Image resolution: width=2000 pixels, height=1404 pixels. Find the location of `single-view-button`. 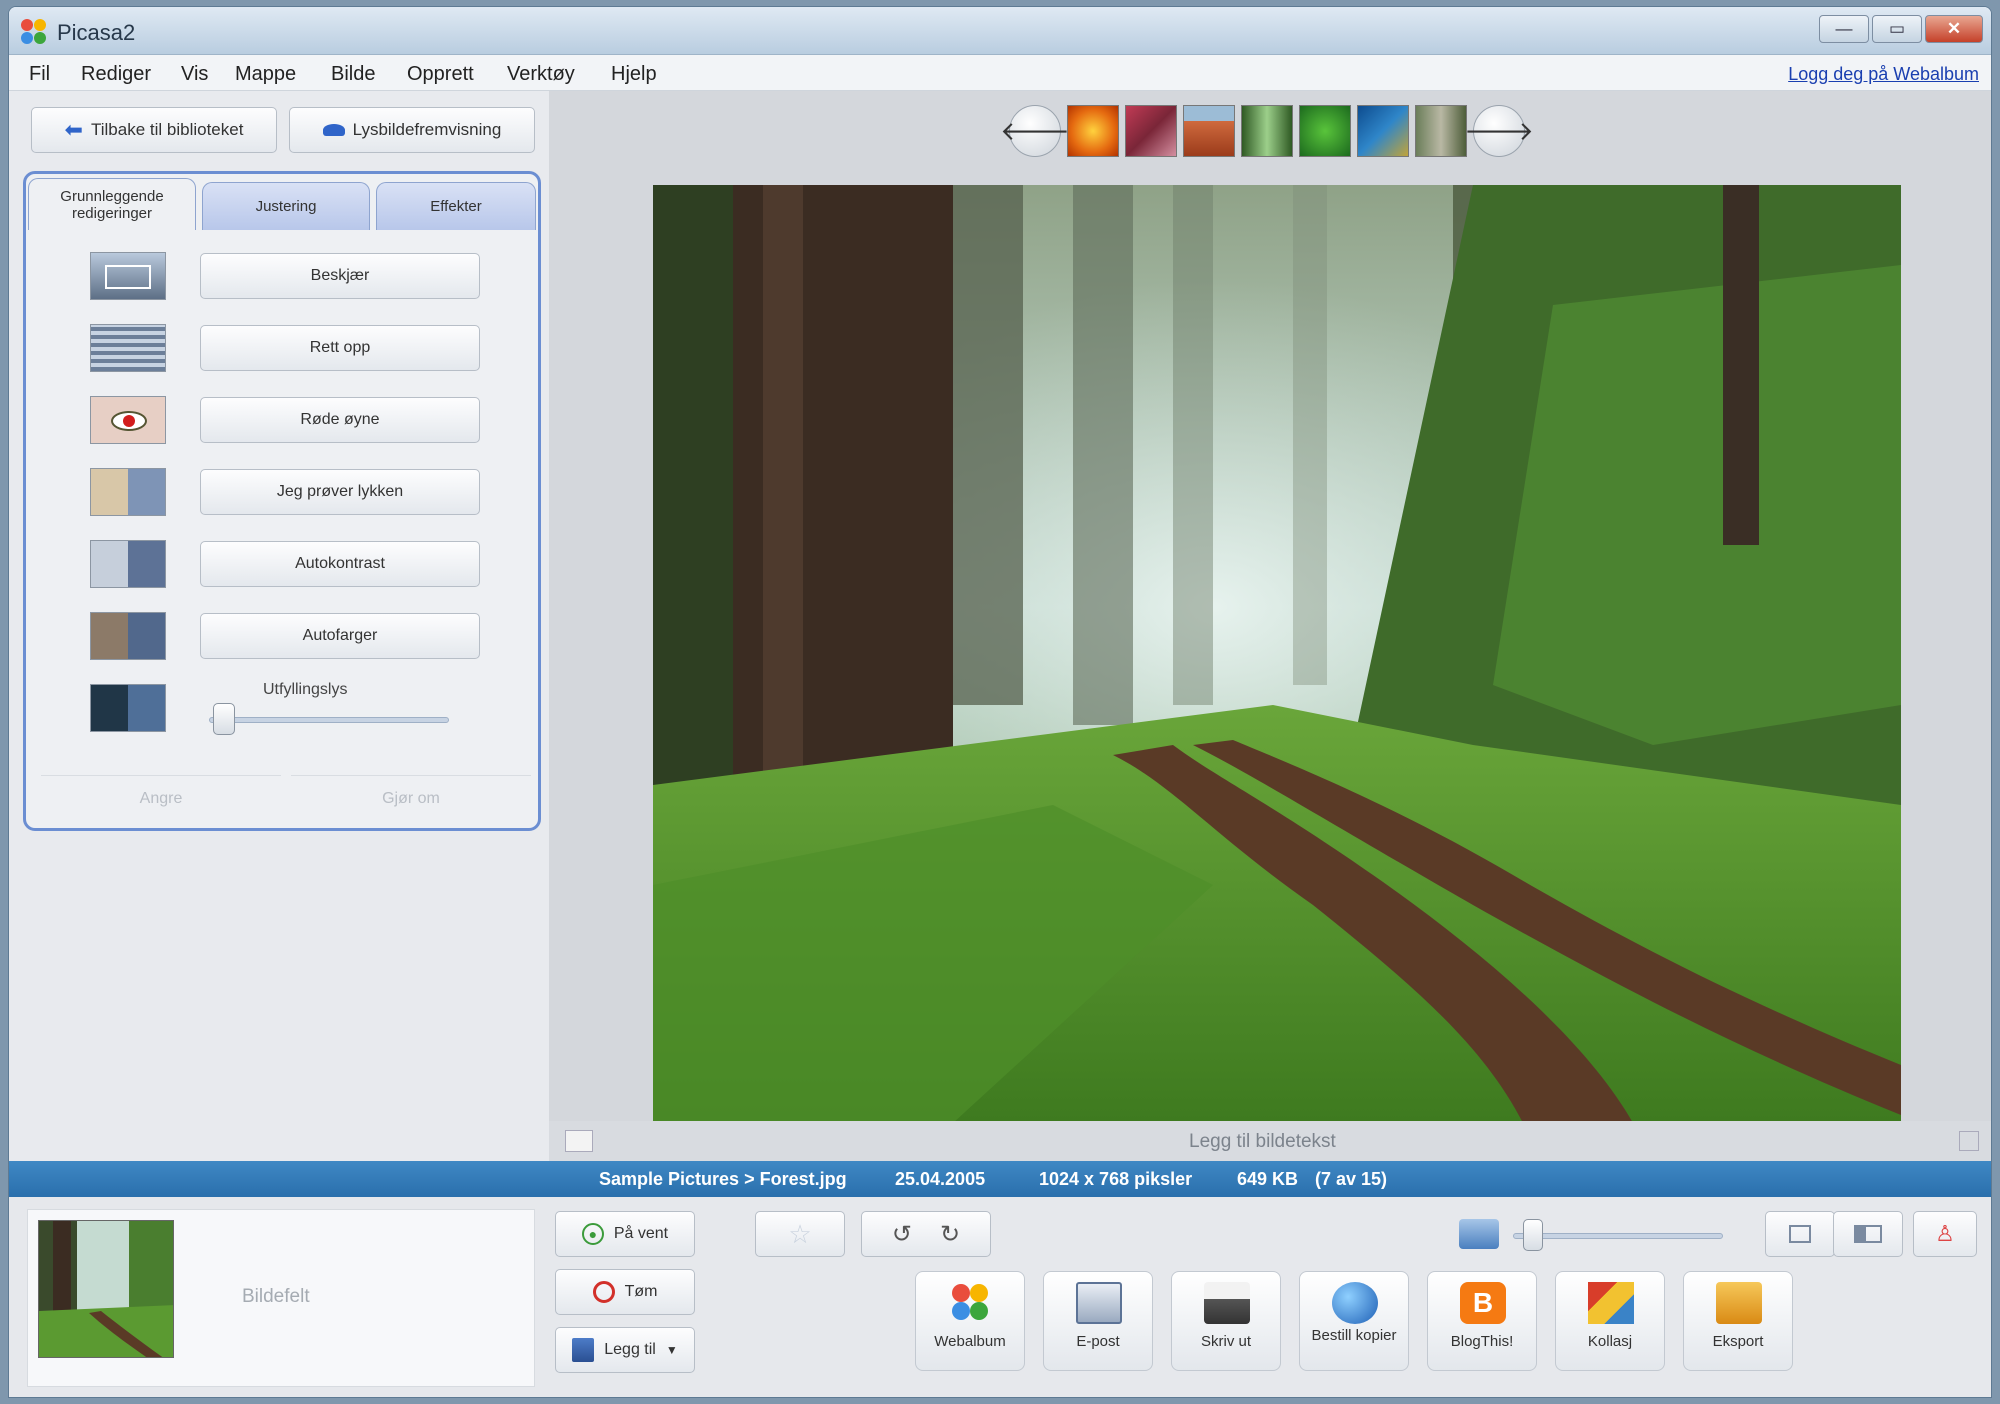

single-view-button is located at coordinates (1800, 1234).